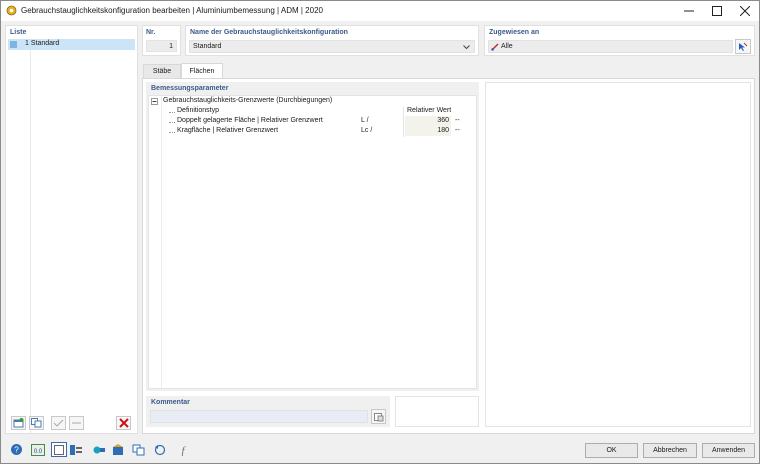  I want to click on tab-flaechen: Flächen, so click(202, 71).